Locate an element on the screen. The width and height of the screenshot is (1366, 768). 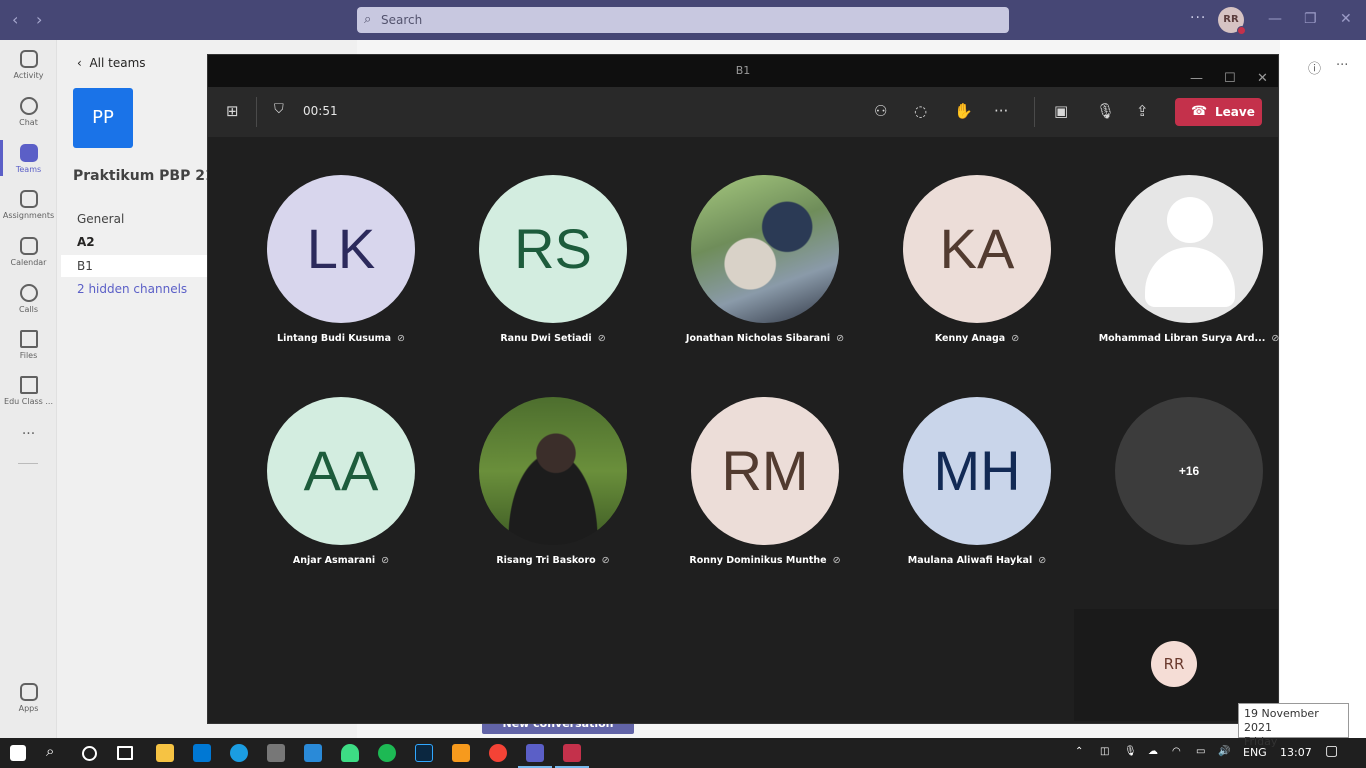
task-view-icon is located at coordinates (125, 753).